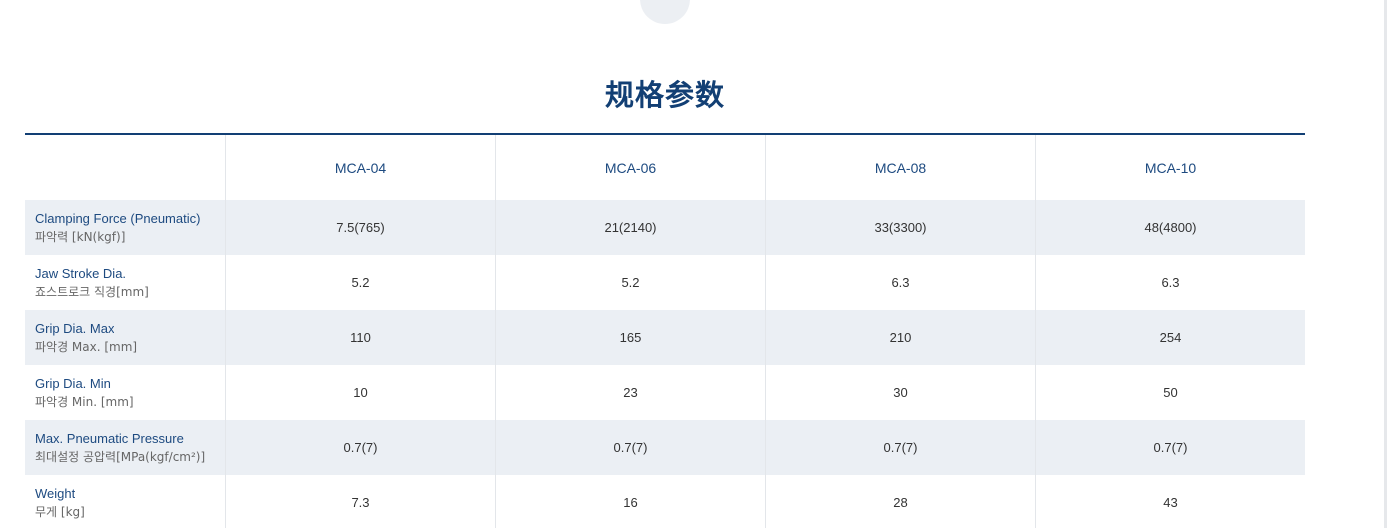  I want to click on row-label-ko: 파악경 Max. [mm], so click(86, 346).